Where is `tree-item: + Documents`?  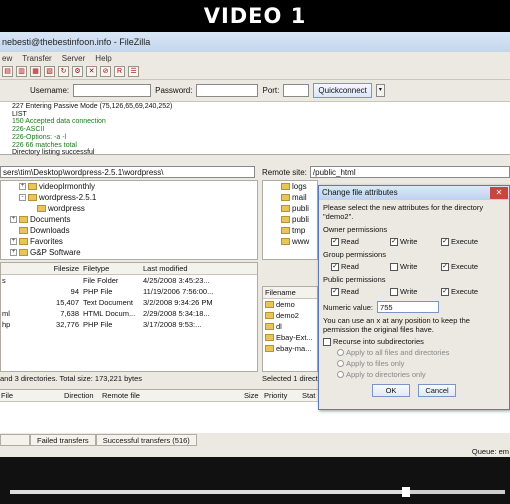 tree-item: + Documents is located at coordinates (129, 219).